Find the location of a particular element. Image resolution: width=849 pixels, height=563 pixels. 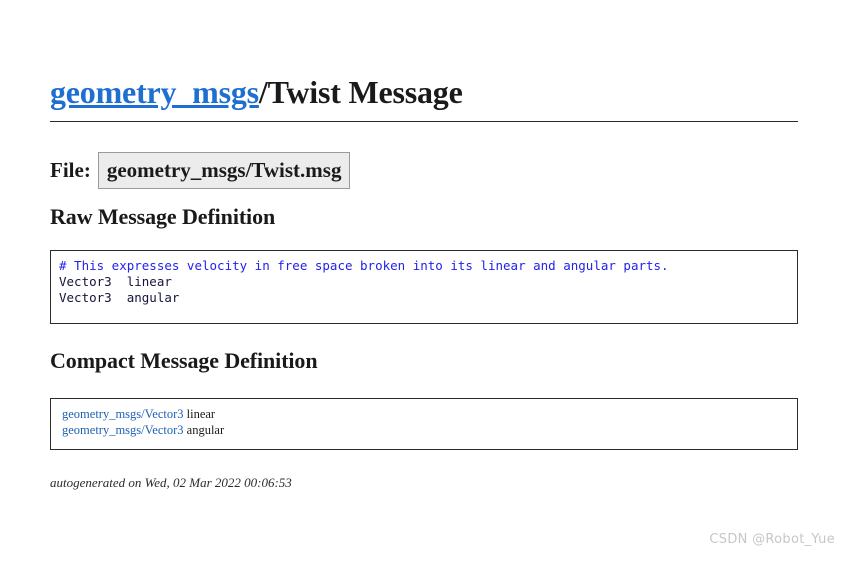

compact-row: geometry_msgs/Vector3 linear is located at coordinates (429, 414).